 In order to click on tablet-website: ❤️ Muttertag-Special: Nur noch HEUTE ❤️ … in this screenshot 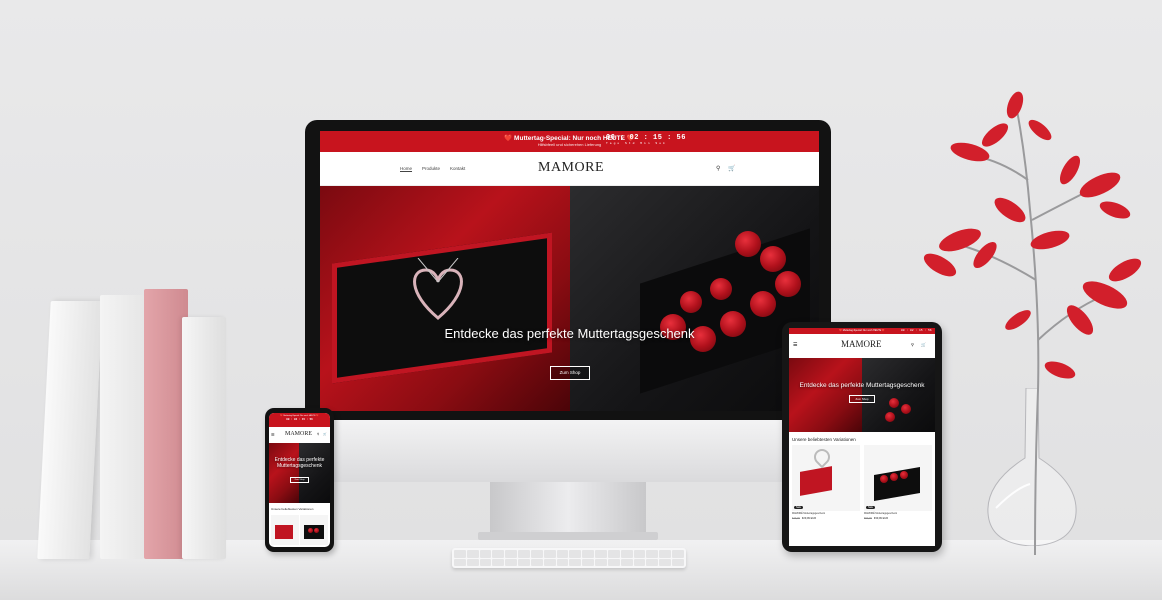, I will do `click(862, 437)`.